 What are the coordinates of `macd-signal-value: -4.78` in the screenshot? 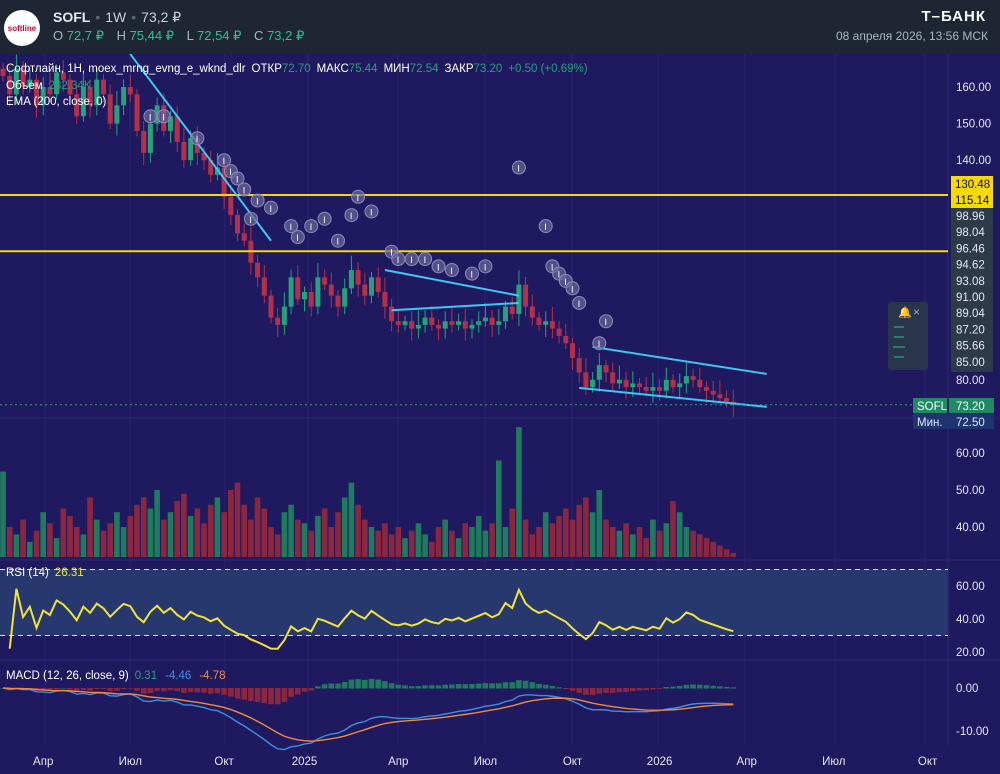 It's located at (212, 676).